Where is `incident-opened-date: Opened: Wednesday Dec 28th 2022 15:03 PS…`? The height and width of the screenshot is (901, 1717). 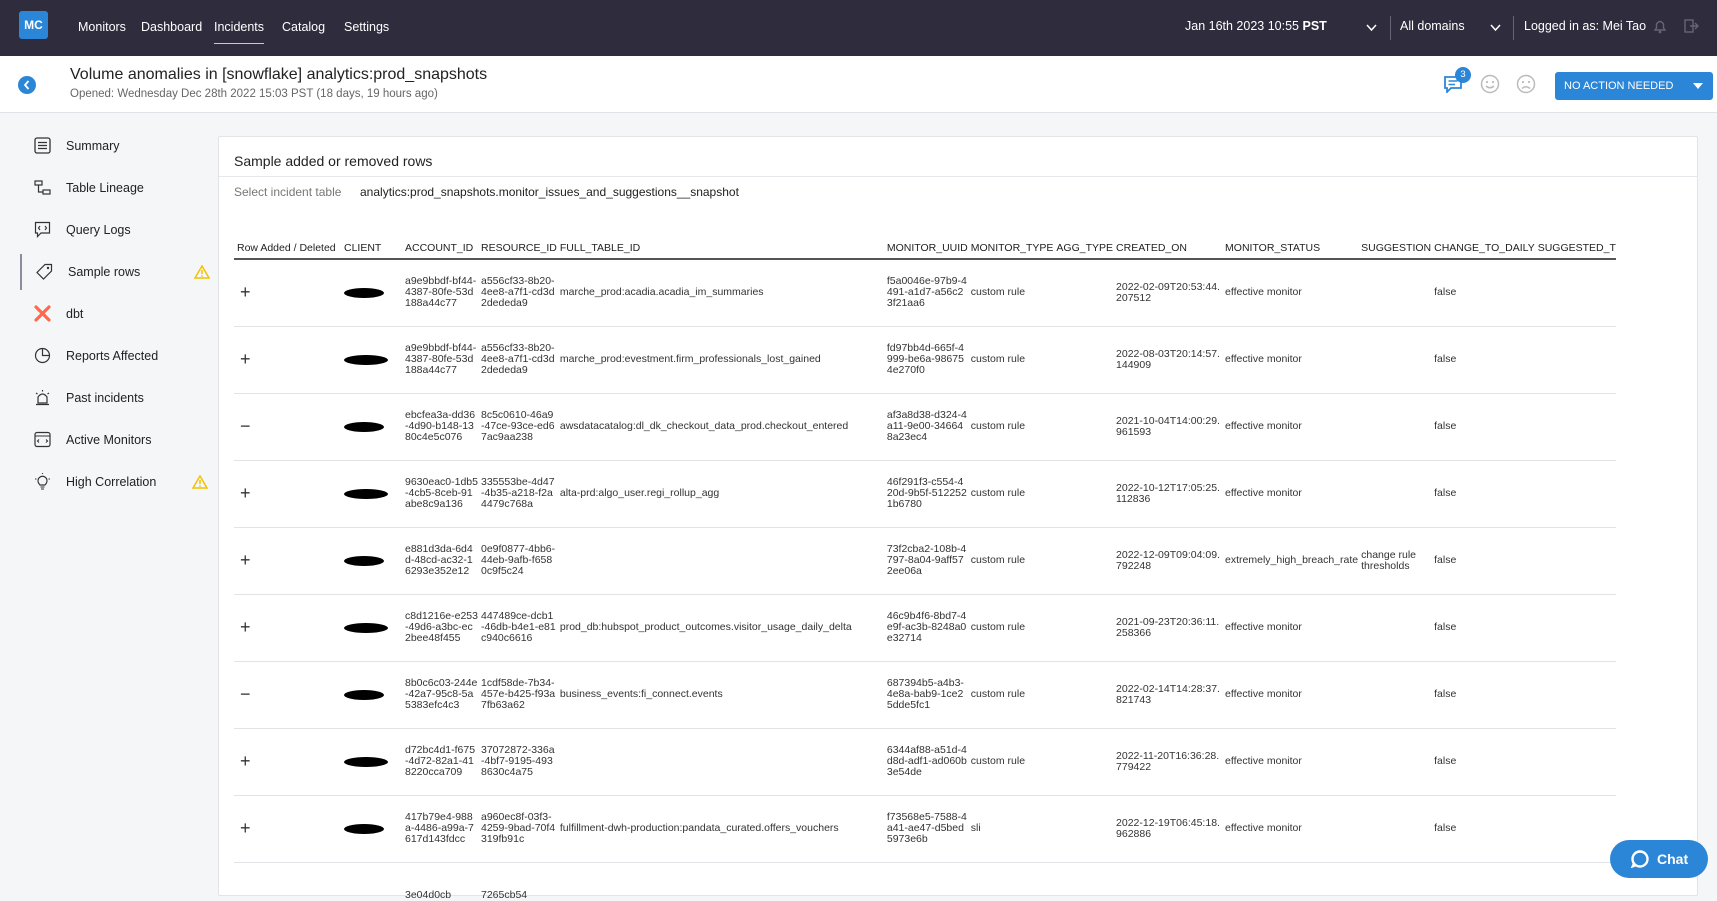 incident-opened-date: Opened: Wednesday Dec 28th 2022 15:03 PS… is located at coordinates (254, 94).